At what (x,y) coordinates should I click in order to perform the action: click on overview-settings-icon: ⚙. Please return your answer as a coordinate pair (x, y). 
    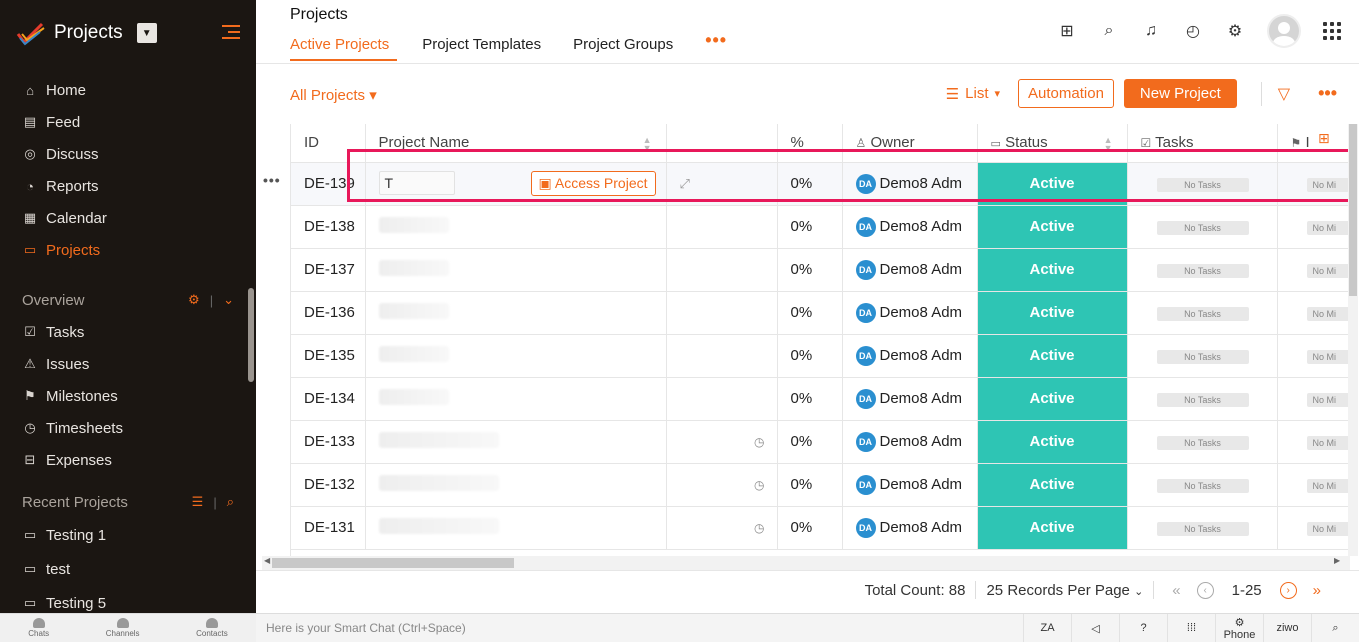
    Looking at the image, I should click on (194, 300).